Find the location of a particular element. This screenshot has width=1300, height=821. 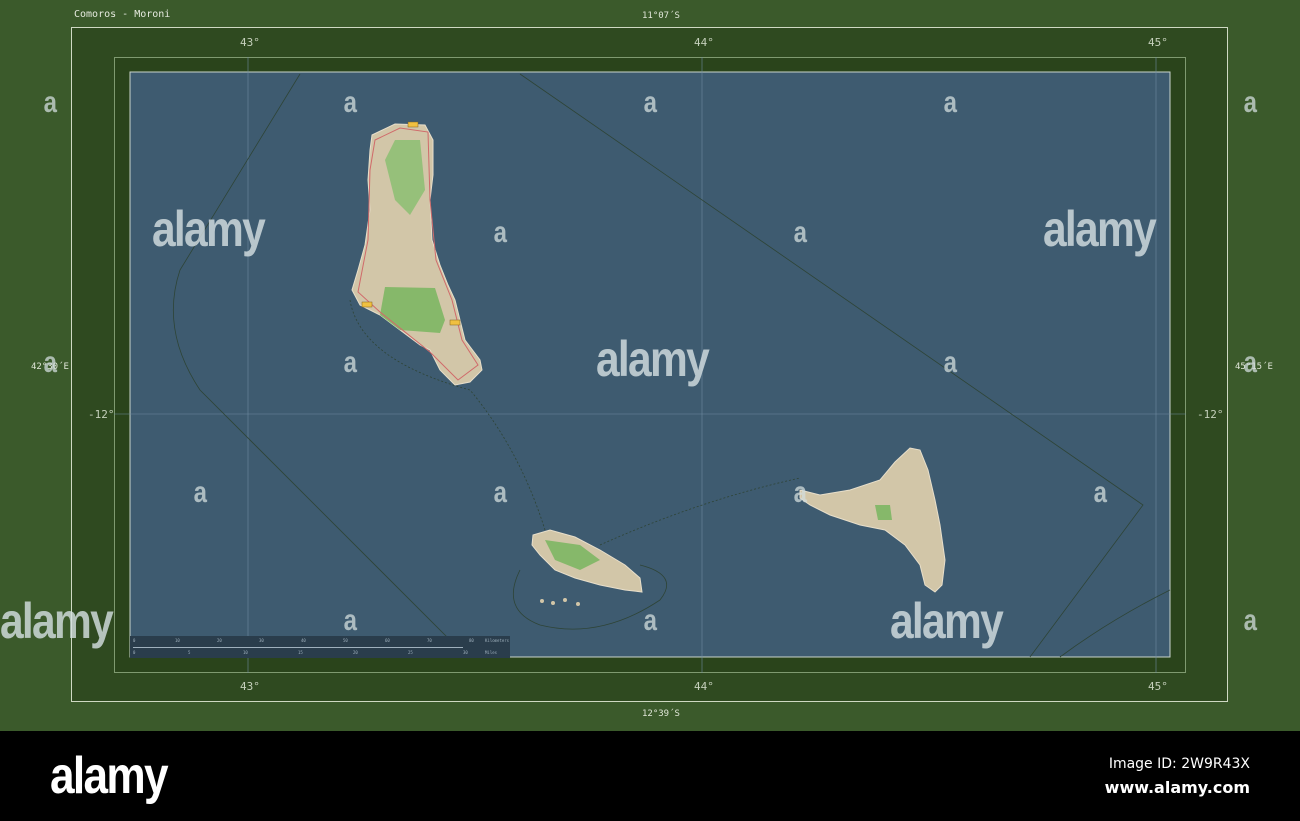

scale-km-label: 70 is located at coordinates (429, 640).